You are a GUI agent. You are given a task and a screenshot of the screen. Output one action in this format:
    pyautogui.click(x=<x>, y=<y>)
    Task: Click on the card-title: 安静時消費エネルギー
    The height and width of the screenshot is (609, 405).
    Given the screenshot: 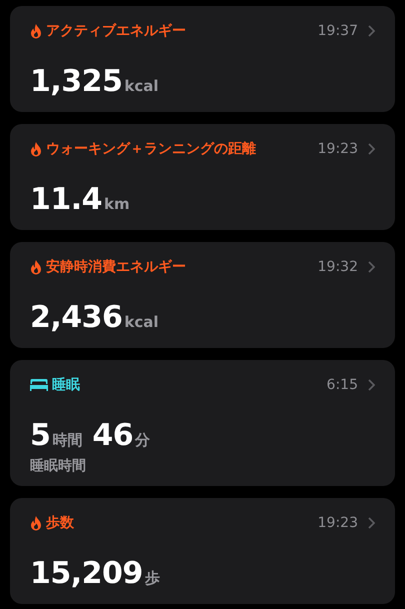 What is the action you would take?
    pyautogui.click(x=116, y=267)
    